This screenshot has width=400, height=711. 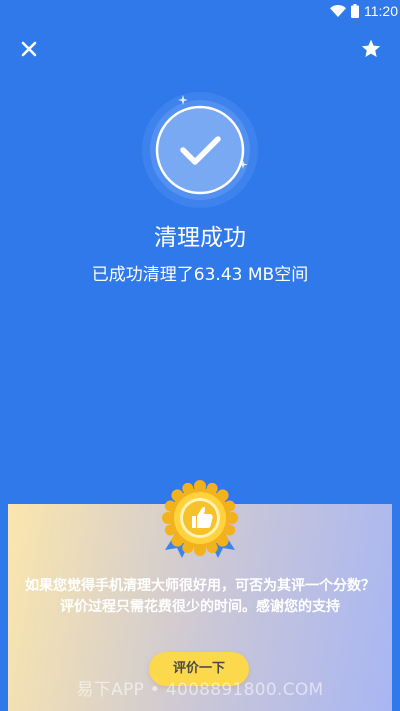 I want to click on thumbs-up-medal-icon, so click(x=200, y=519).